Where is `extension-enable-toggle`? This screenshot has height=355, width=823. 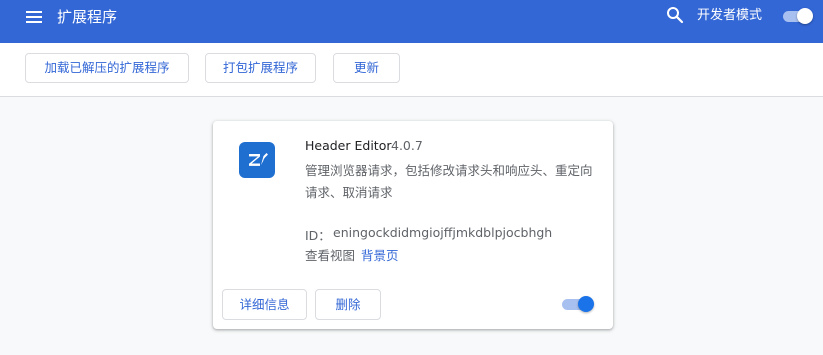
extension-enable-toggle is located at coordinates (578, 304).